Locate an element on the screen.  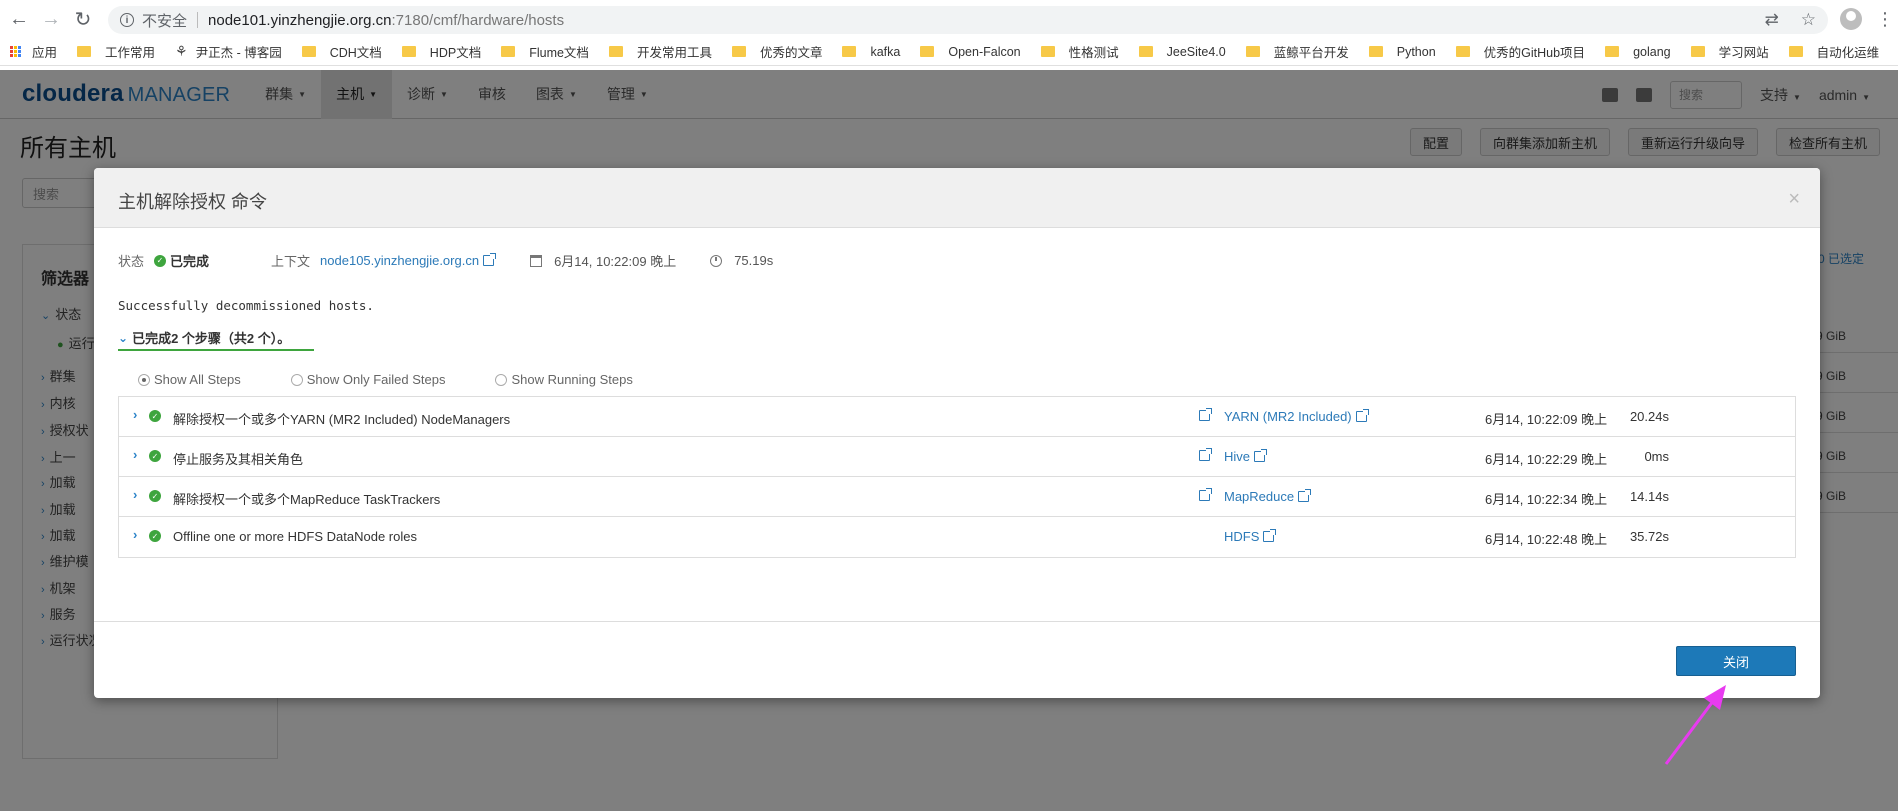
step-service-link: Hive is located at coordinates (1246, 456).